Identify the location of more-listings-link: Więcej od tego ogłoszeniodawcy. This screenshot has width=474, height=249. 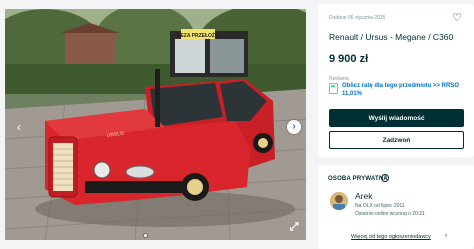
(391, 237).